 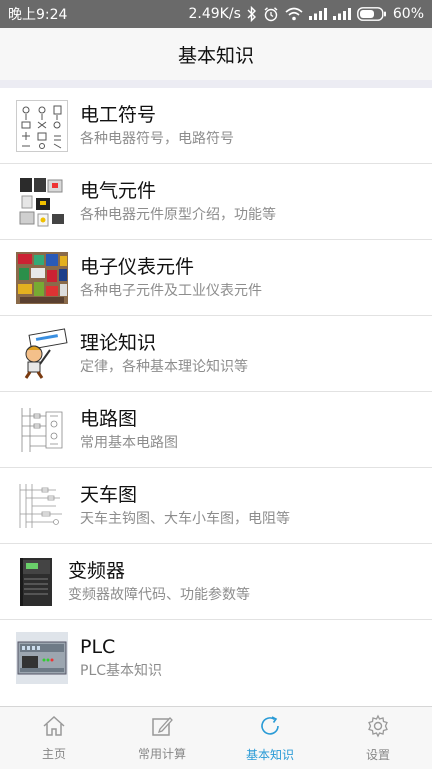 I want to click on item-title: 电路图, so click(x=109, y=418).